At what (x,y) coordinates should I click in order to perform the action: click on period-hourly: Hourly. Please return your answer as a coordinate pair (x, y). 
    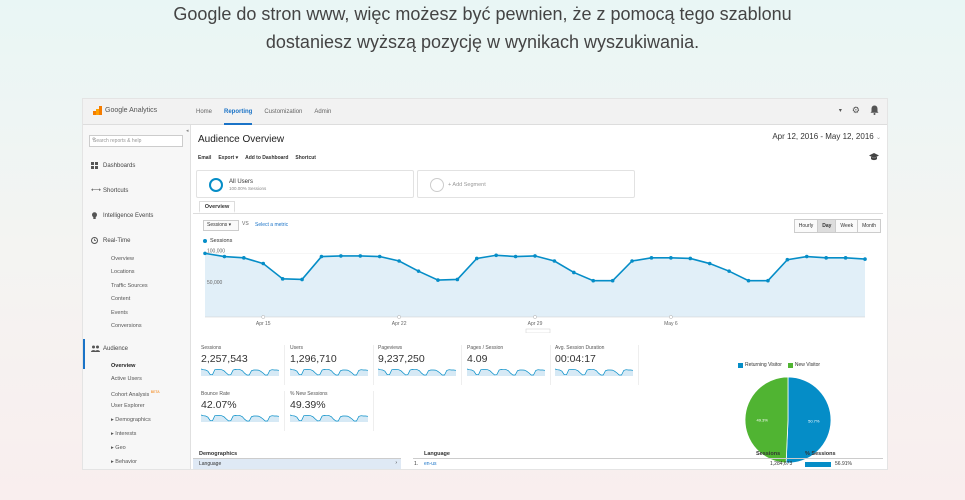
    Looking at the image, I should click on (806, 226).